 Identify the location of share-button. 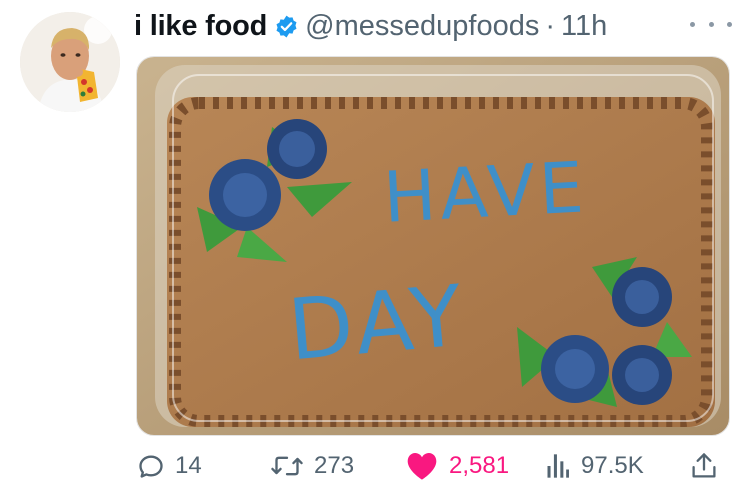
(704, 466).